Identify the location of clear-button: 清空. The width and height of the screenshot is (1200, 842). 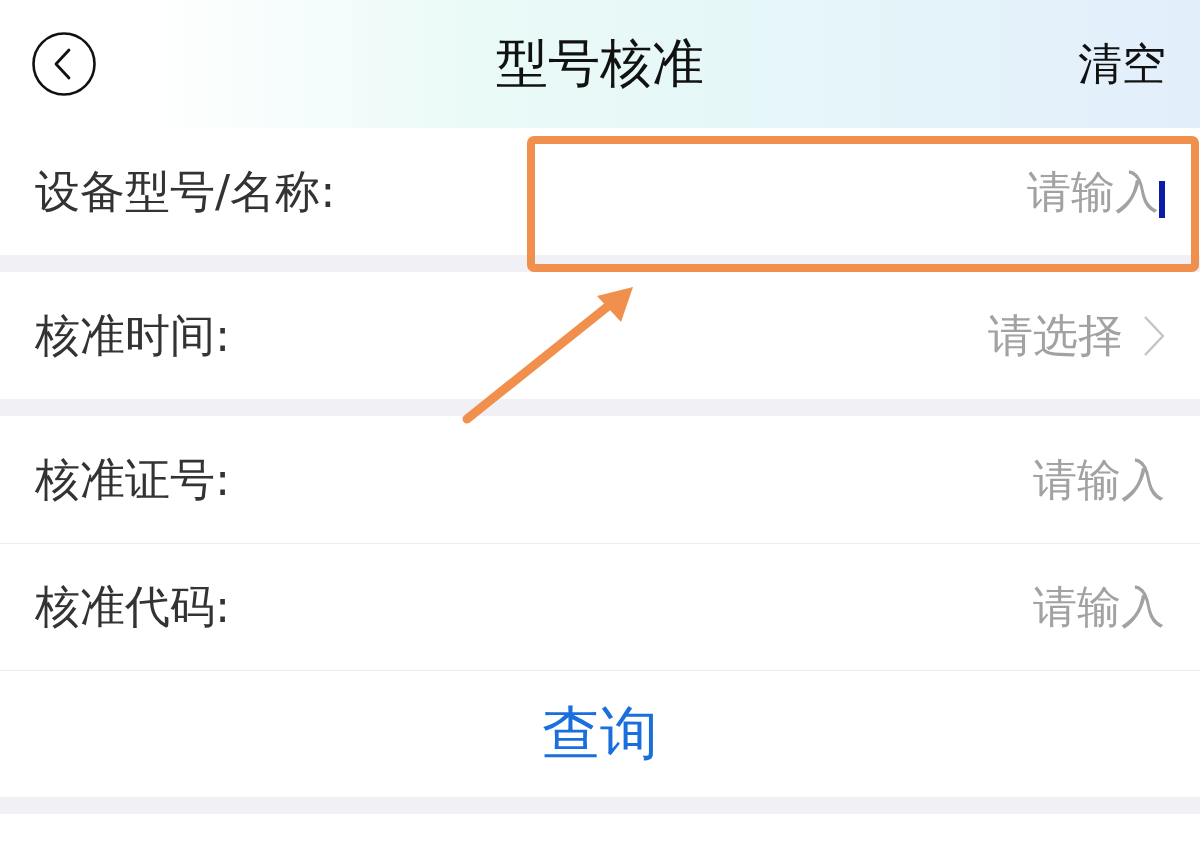
(1122, 64).